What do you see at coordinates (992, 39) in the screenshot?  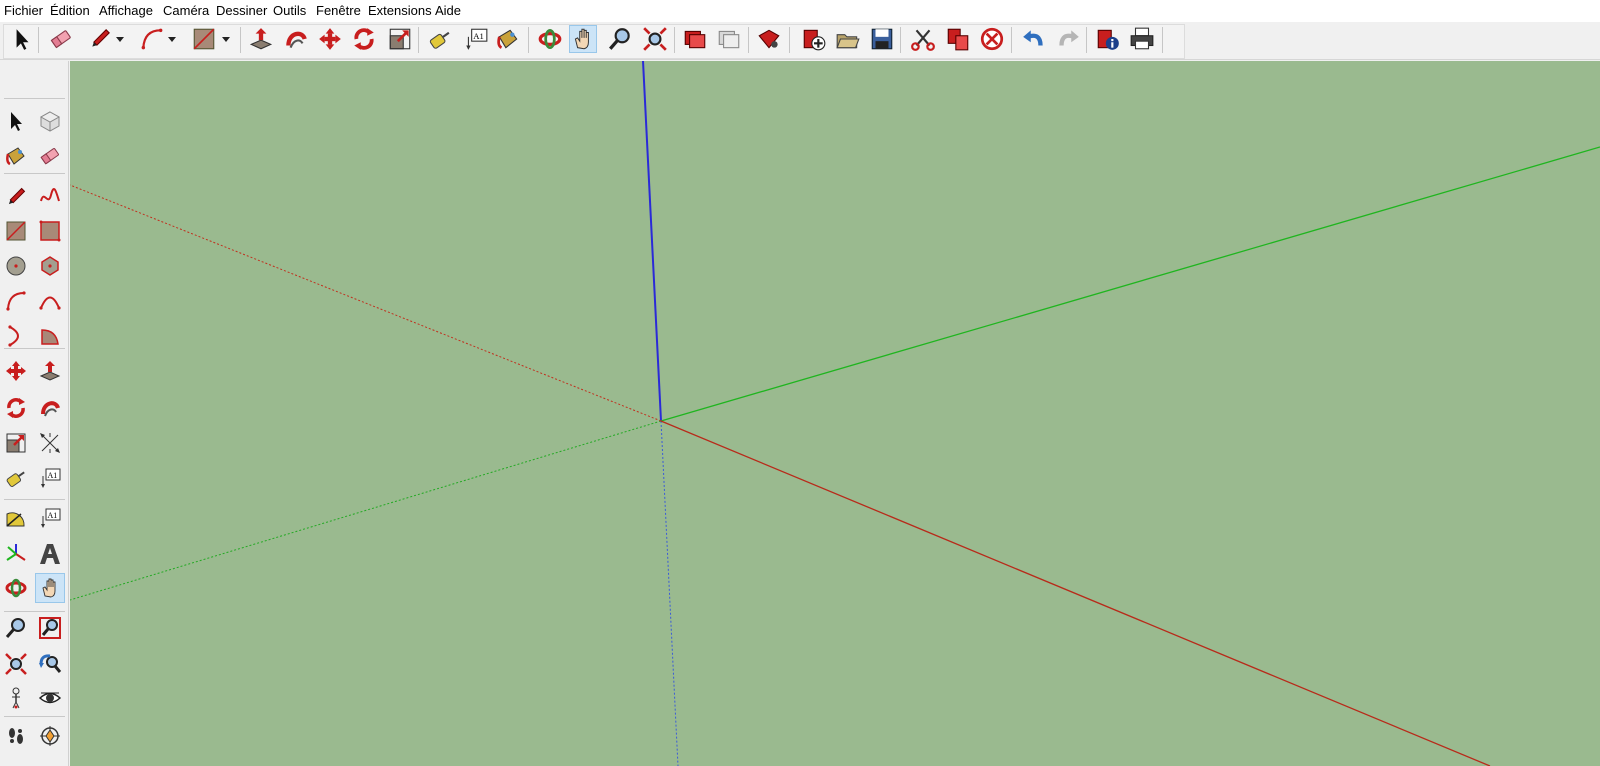 I see `toolbar-delete-button` at bounding box center [992, 39].